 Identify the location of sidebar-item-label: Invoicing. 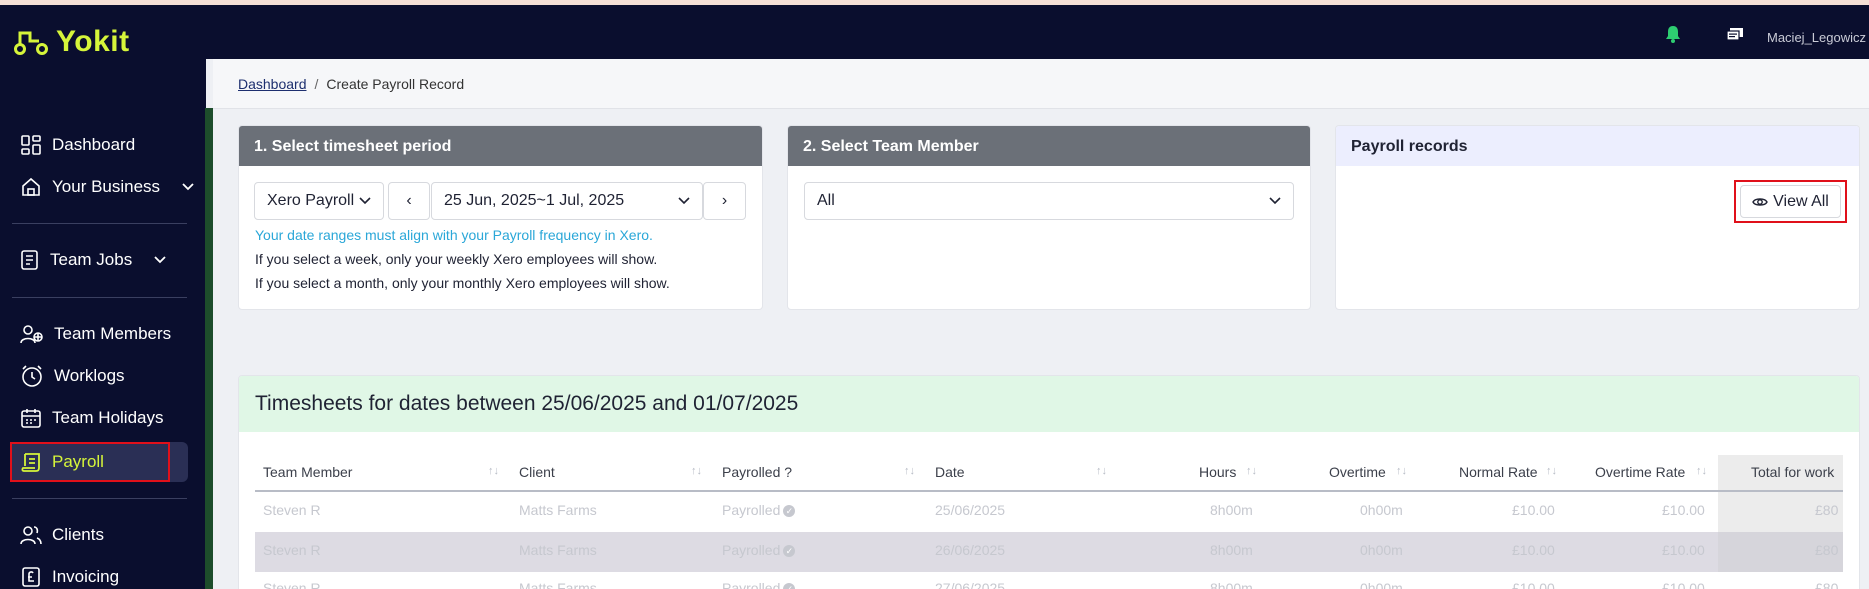
(86, 576).